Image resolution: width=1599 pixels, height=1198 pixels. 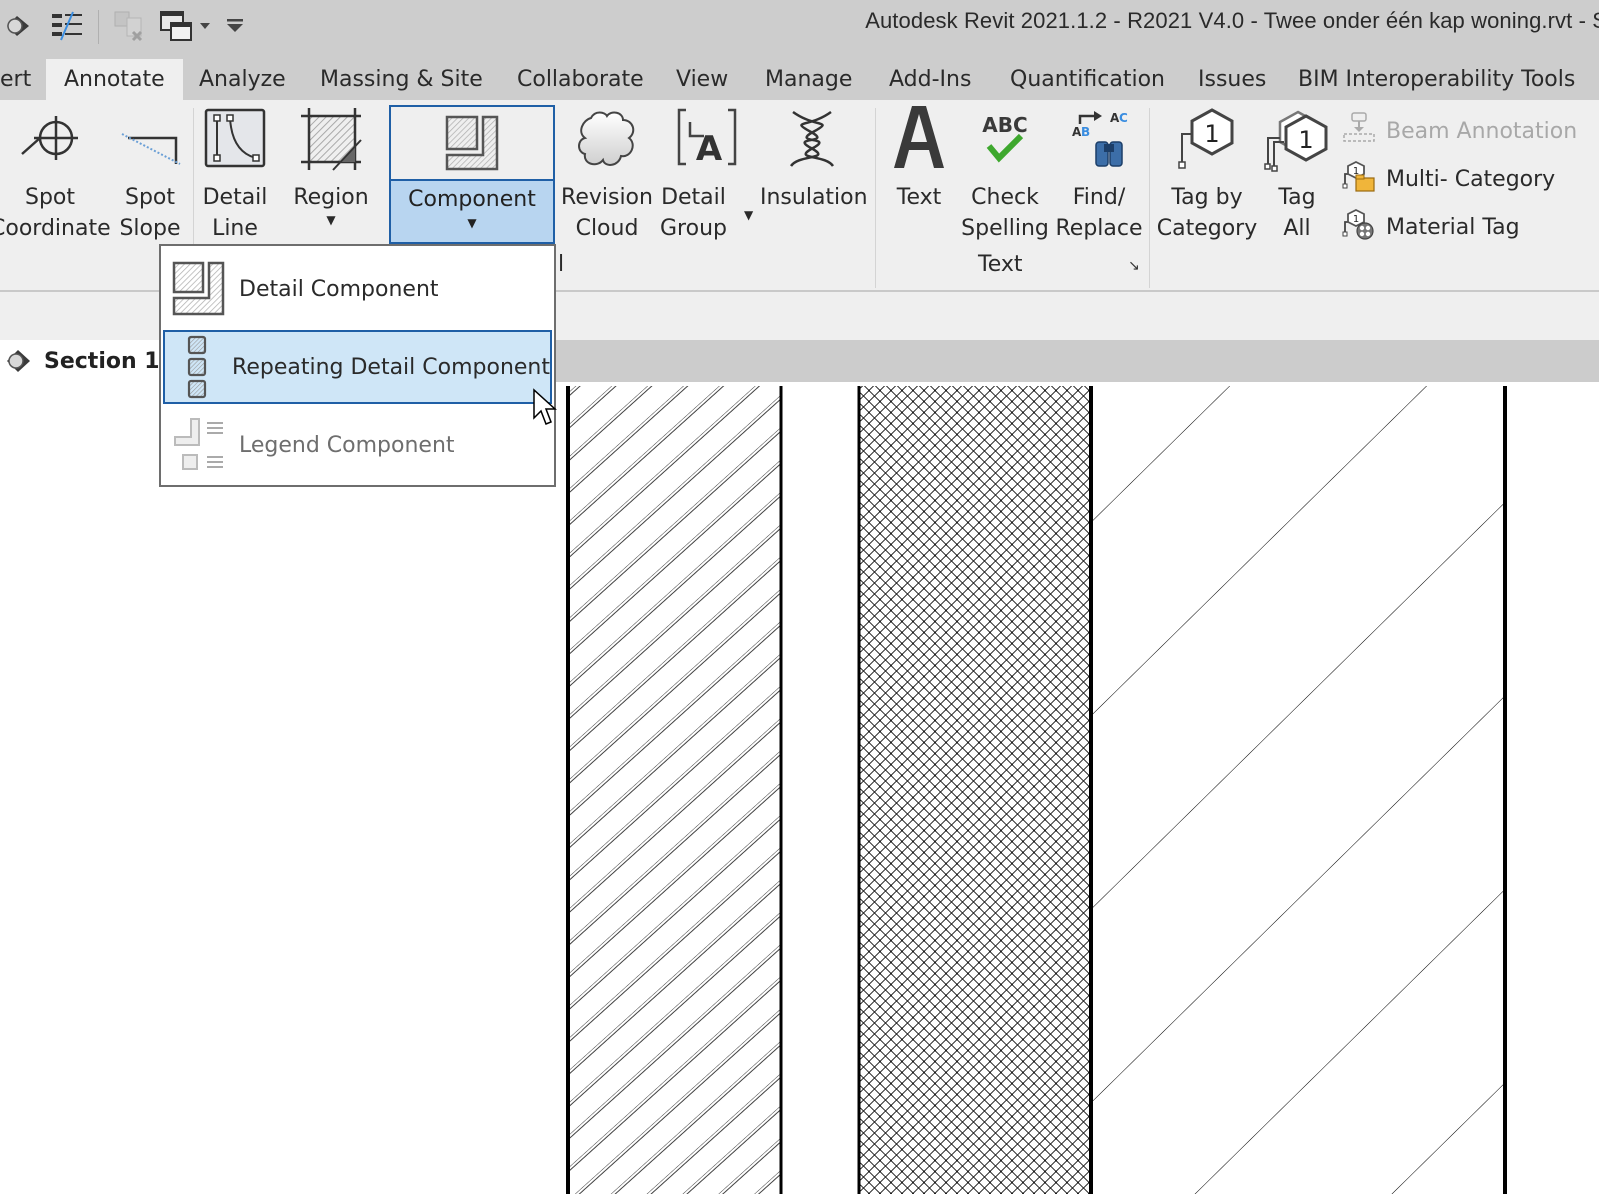 What do you see at coordinates (176, 26) in the screenshot?
I see `switch-windows-icon` at bounding box center [176, 26].